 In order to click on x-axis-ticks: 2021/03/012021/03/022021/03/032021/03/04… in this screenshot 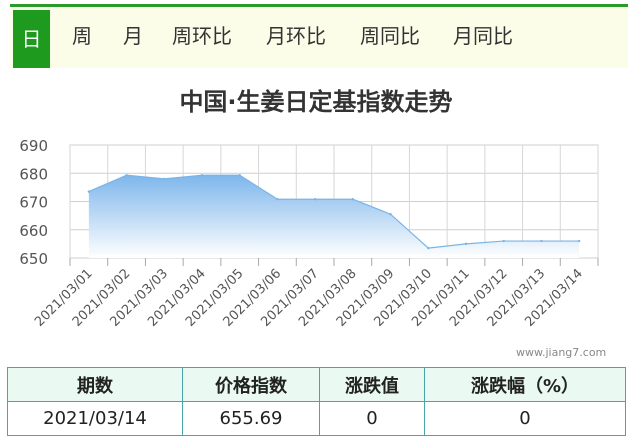, I will do `click(309, 298)`.